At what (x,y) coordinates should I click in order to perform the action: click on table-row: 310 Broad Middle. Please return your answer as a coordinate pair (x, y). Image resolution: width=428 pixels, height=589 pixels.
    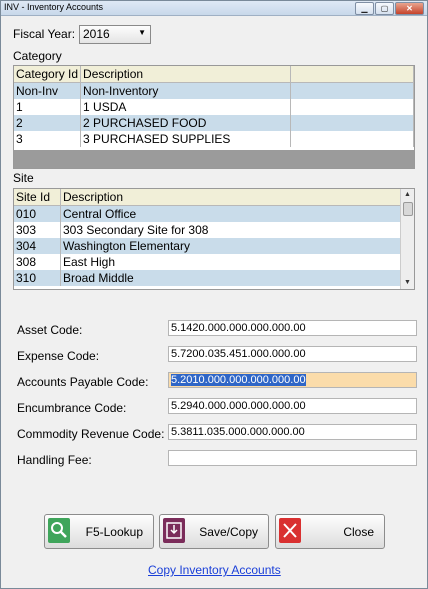
    Looking at the image, I should click on (208, 278).